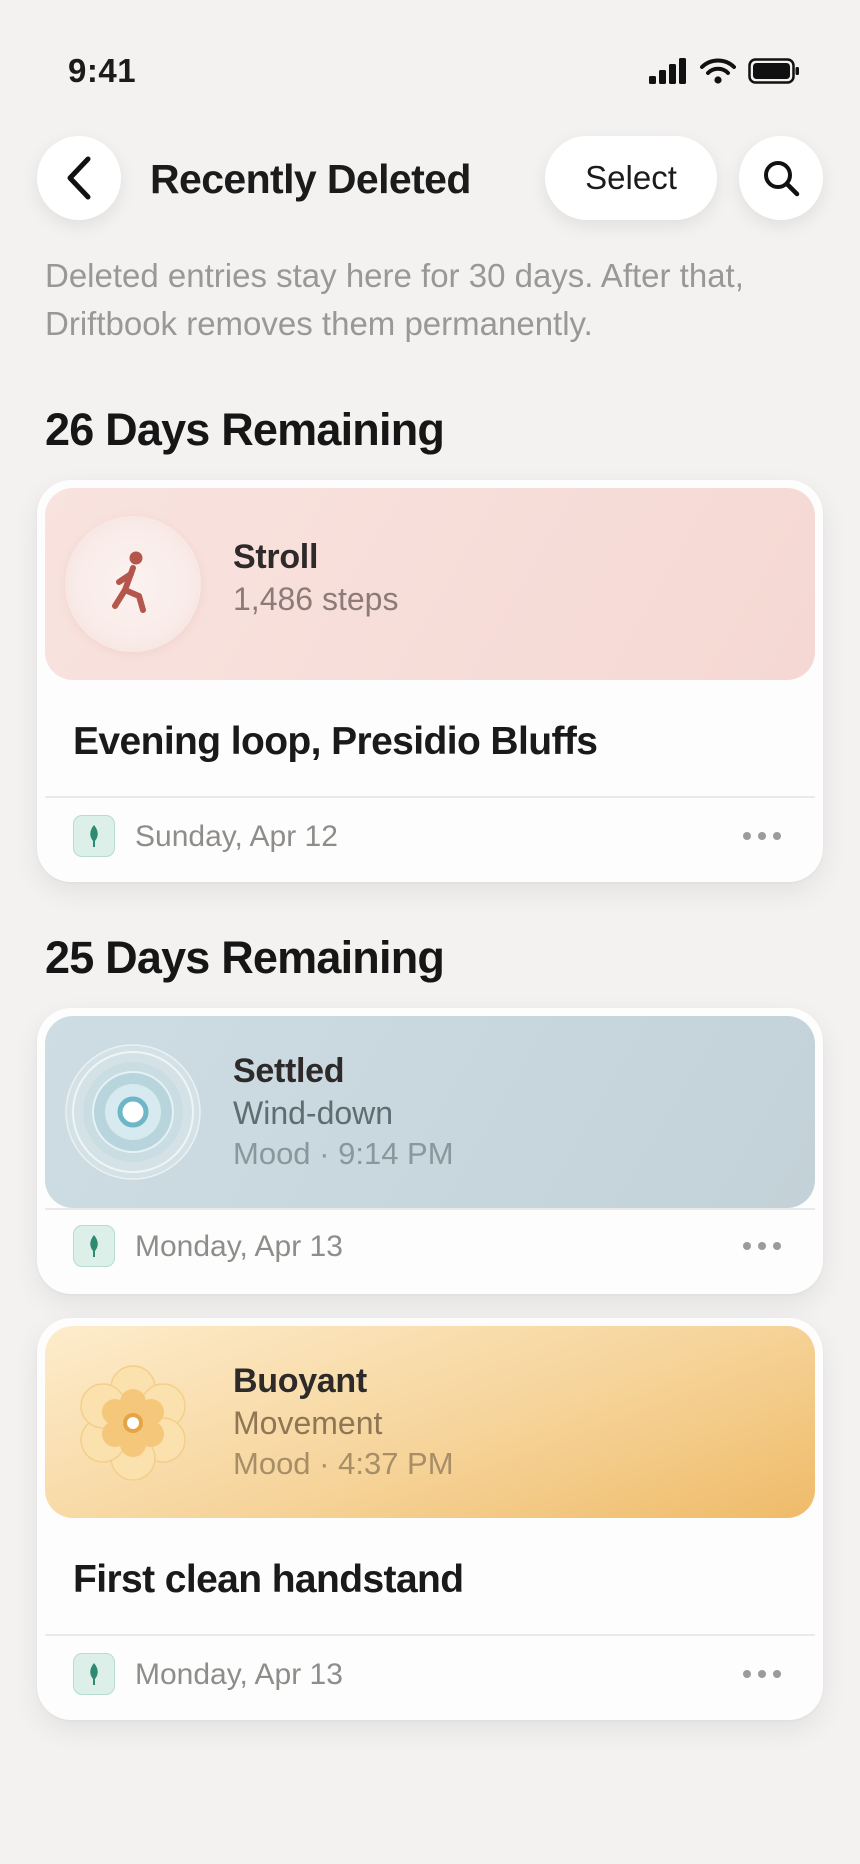 The image size is (860, 1864). Describe the element at coordinates (430, 1422) in the screenshot. I see `entry-banner: Buoyant Movement Mood · 4:37 PM` at that location.